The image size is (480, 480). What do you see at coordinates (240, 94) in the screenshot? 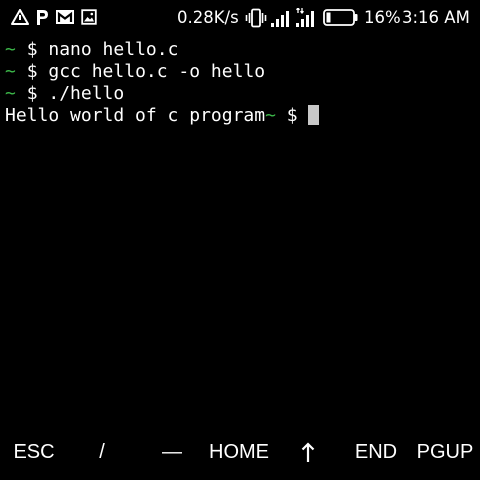
I see `terminal-line: ~ $ ./hello` at bounding box center [240, 94].